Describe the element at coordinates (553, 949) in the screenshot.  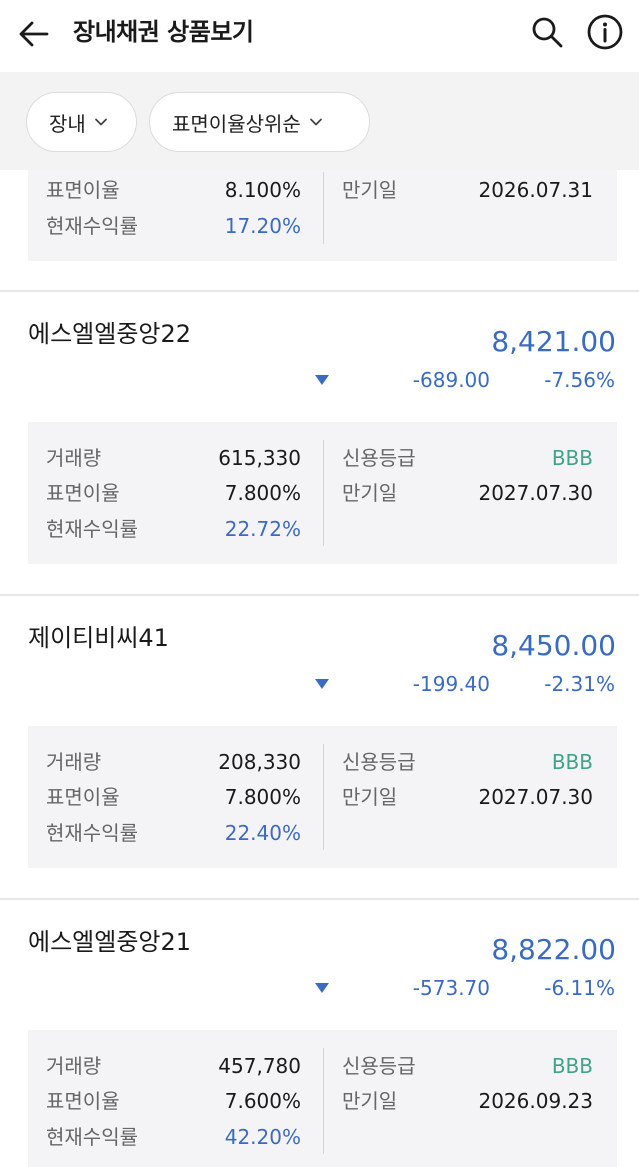
I see `bond-price: 8,822.00` at that location.